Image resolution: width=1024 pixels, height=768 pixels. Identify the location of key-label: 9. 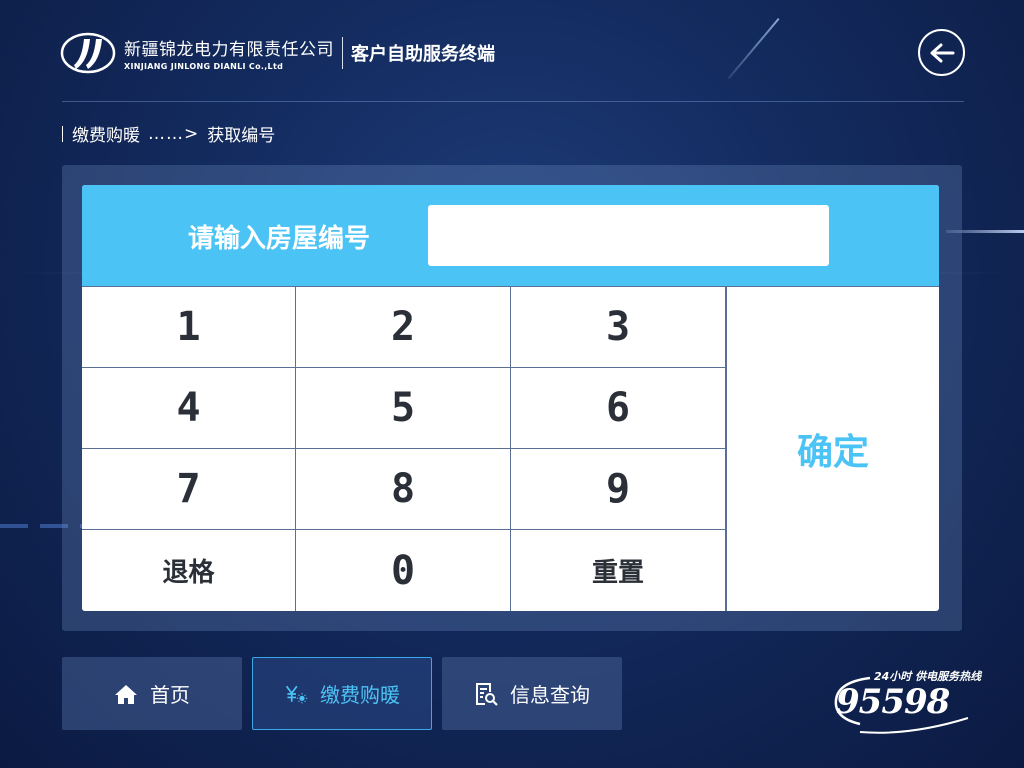
(618, 489).